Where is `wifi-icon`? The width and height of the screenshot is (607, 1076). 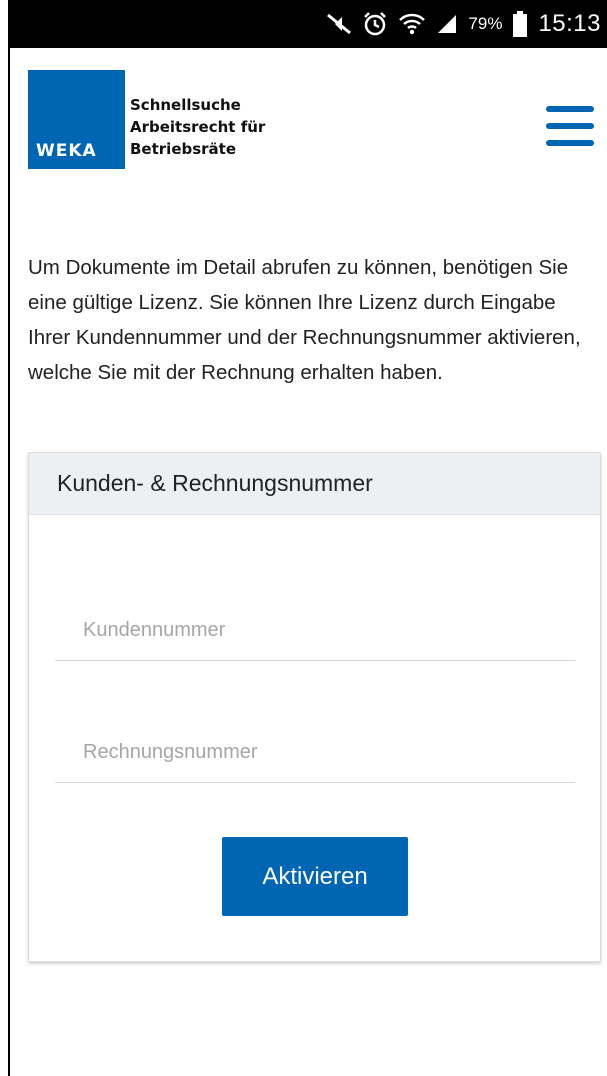 wifi-icon is located at coordinates (412, 24).